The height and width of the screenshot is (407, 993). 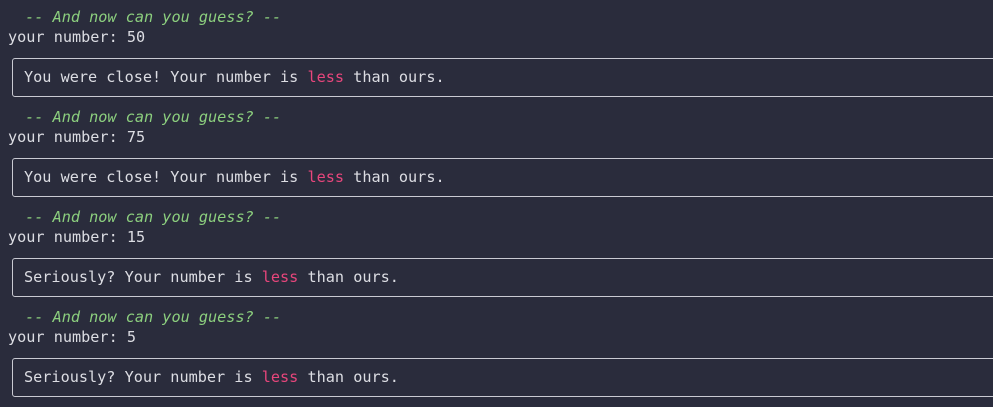 I want to click on number-input-value: 75, so click(x=136, y=137).